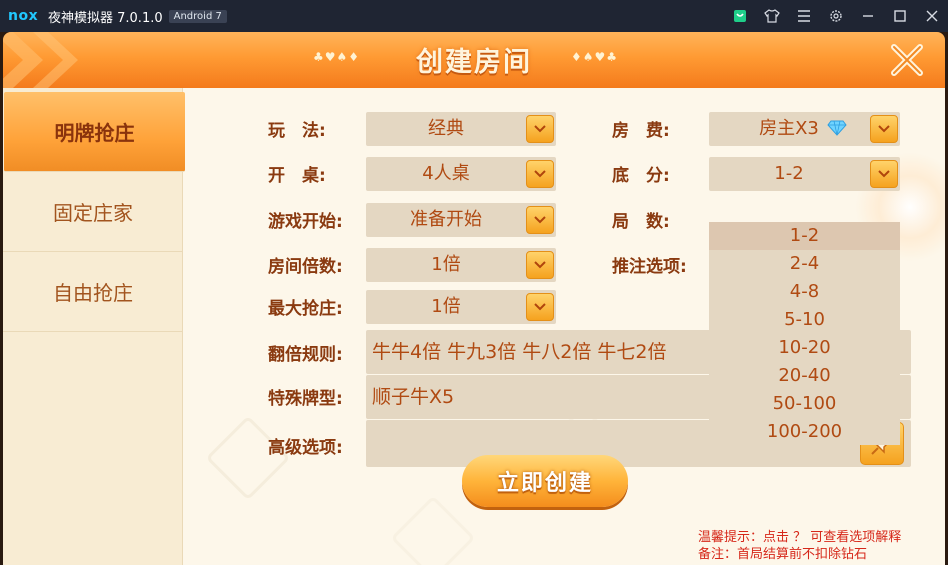  Describe the element at coordinates (93, 292) in the screenshot. I see `tab-ziyou-qiangzhuang: 自由抢庄` at that location.